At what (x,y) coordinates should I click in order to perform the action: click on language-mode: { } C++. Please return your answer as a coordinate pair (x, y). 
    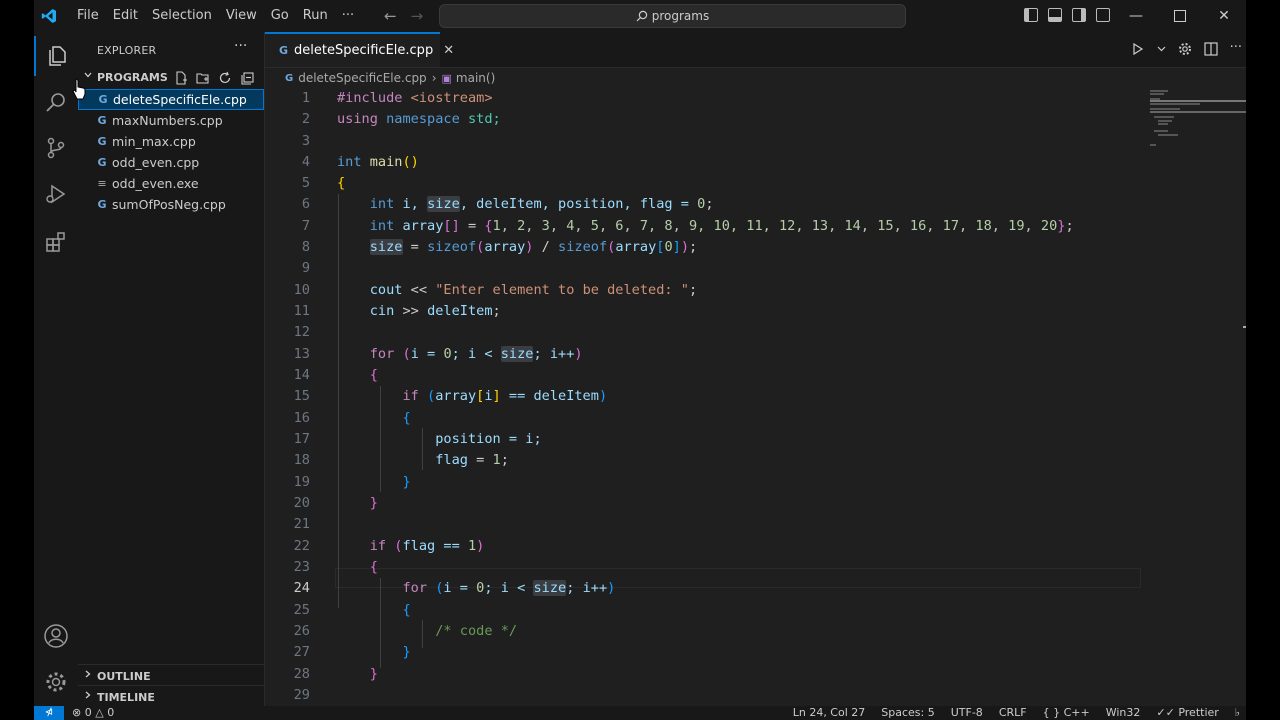
    Looking at the image, I should click on (1066, 712).